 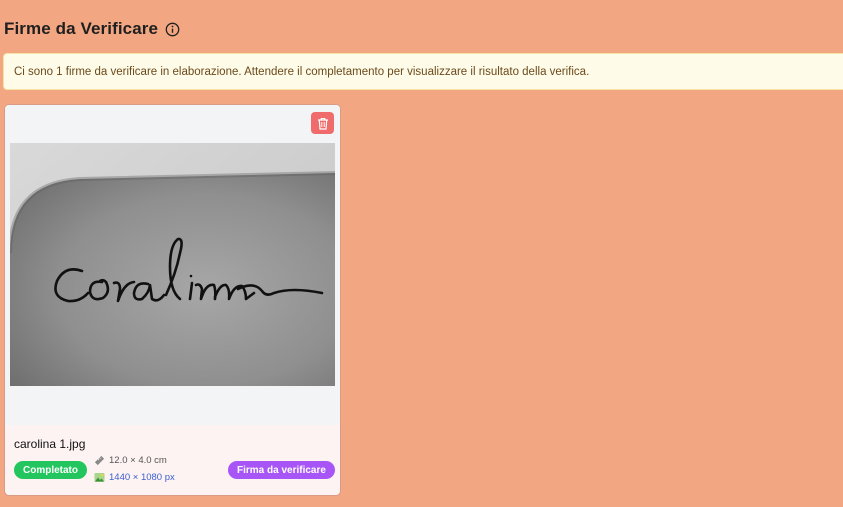 I want to click on page-header: Firme da Verificare, so click(x=92, y=29).